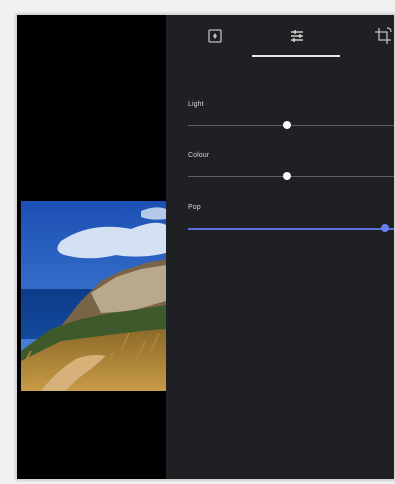  I want to click on colour-label: Colour, so click(199, 155).